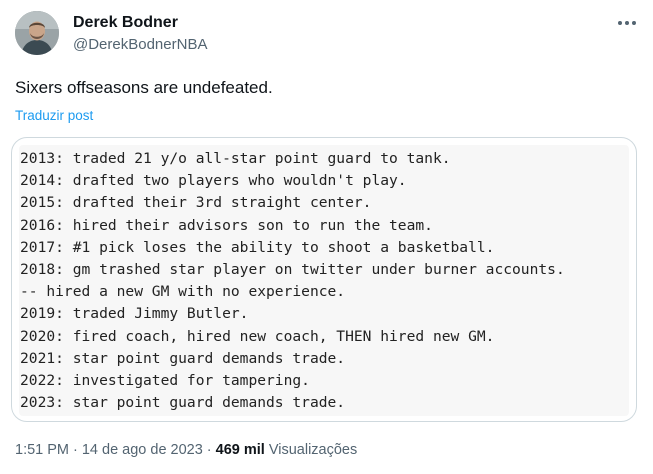  Describe the element at coordinates (54, 116) in the screenshot. I see `translate-post-link: Traduzir post` at that location.